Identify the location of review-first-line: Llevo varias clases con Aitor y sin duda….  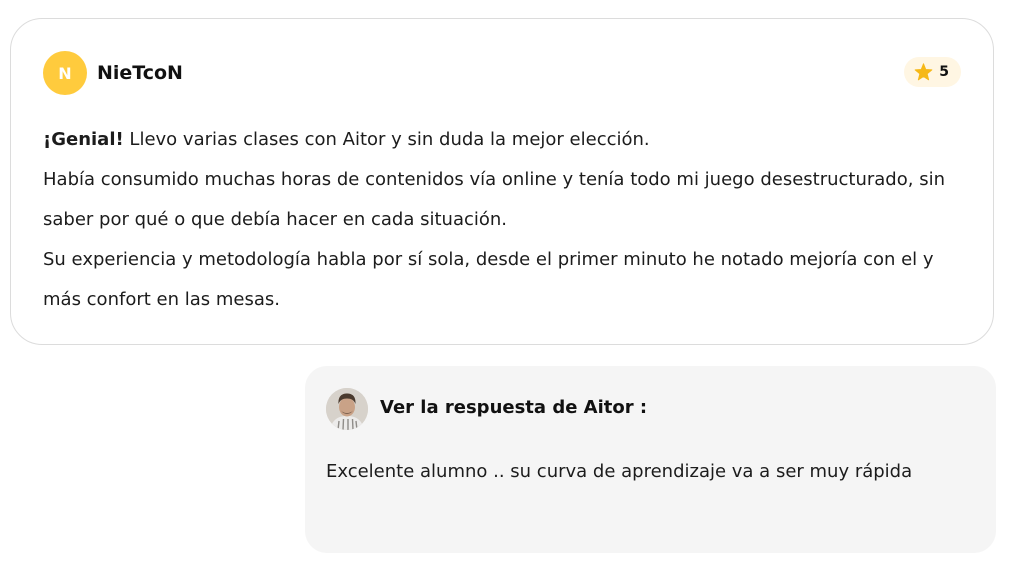
(386, 139).